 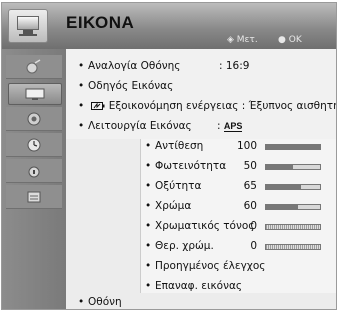 I want to click on picture-mode-value: : APS, so click(x=230, y=126).